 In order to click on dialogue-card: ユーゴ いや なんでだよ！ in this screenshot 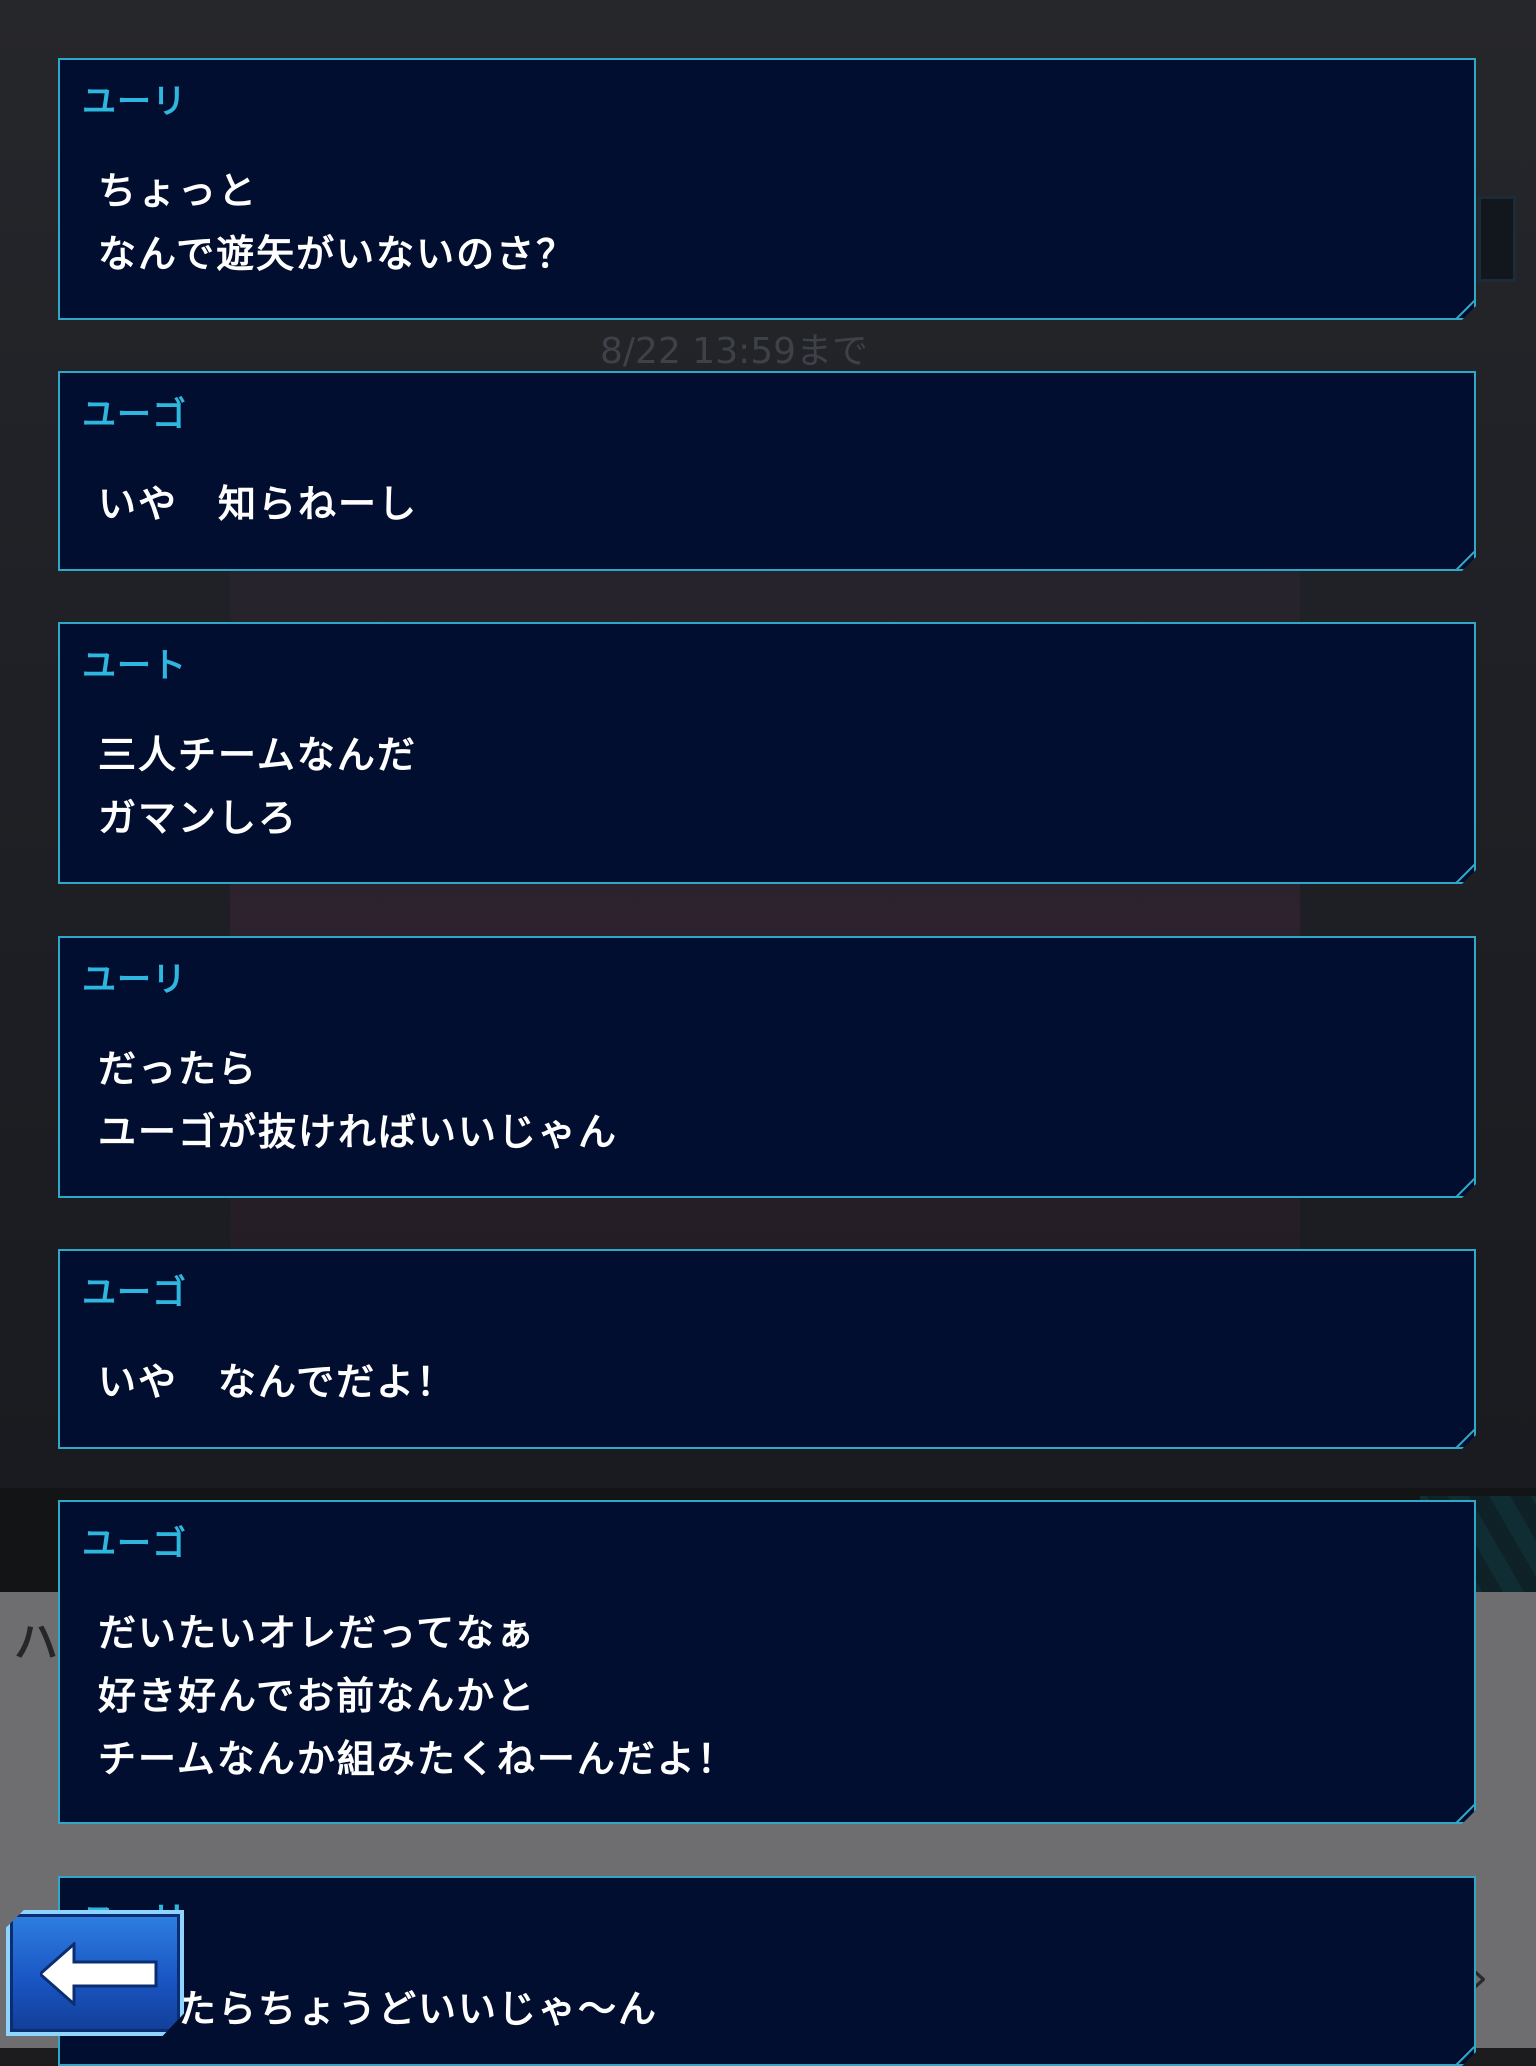, I will do `click(767, 1349)`.